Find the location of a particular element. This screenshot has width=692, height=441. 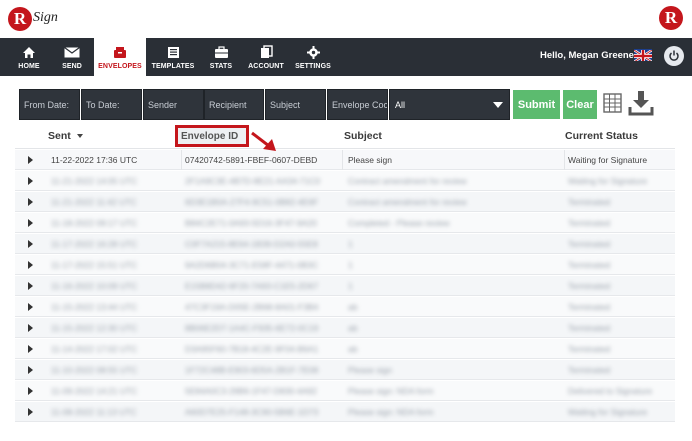

cell-sent: 11-18-2022 09:17 UTC is located at coordinates (94, 223).